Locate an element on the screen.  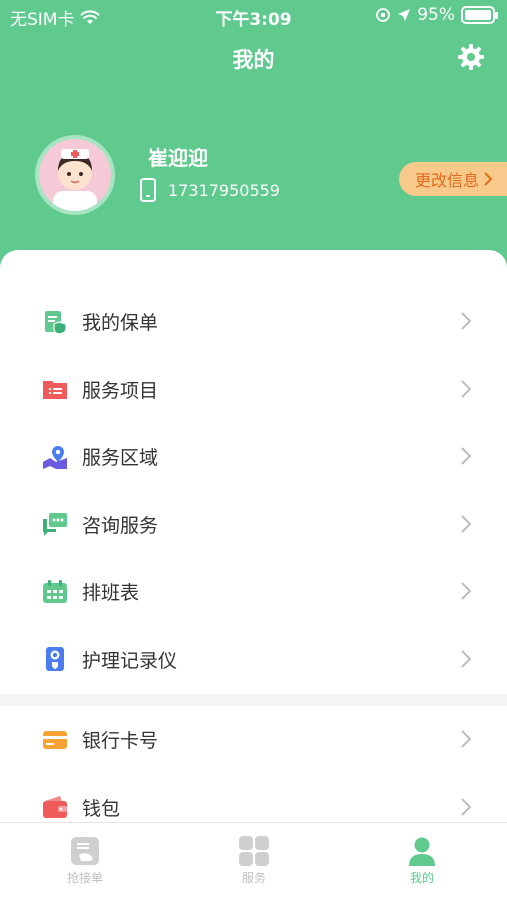
avatar is located at coordinates (75, 175).